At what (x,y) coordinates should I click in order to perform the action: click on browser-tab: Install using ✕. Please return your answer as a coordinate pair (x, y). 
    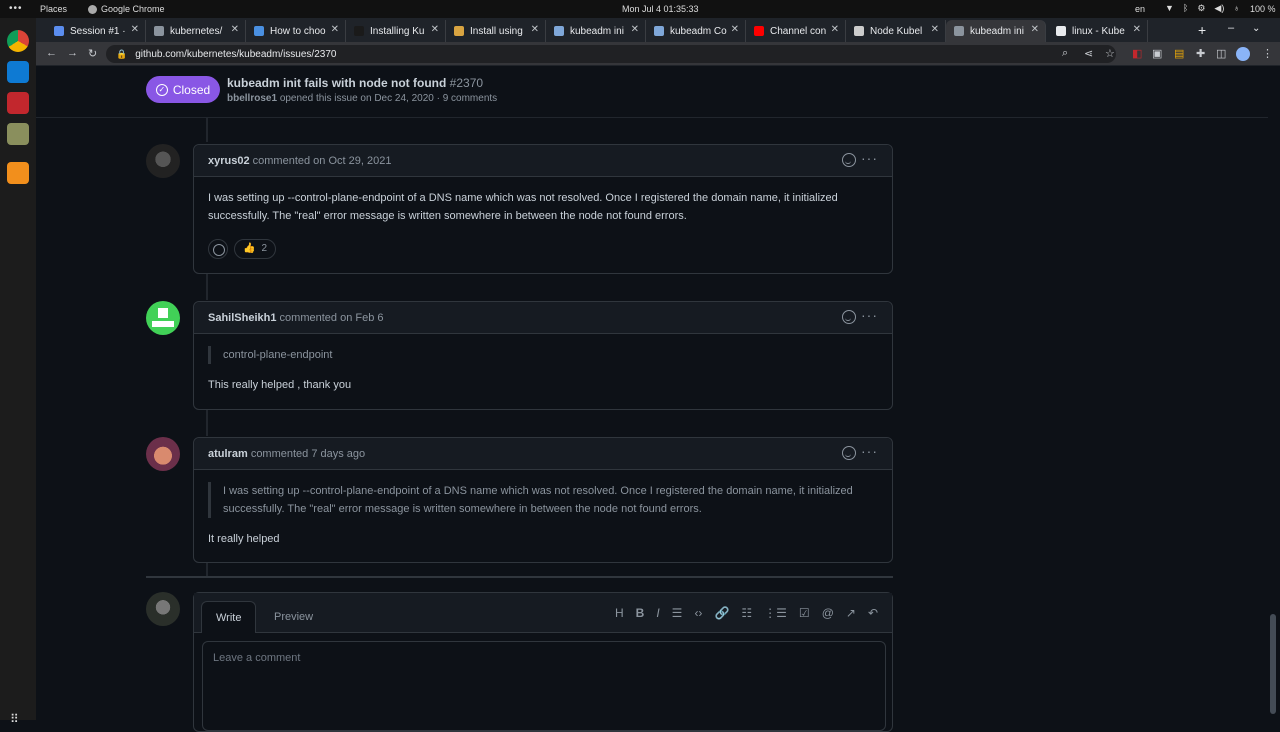
    Looking at the image, I should click on (496, 31).